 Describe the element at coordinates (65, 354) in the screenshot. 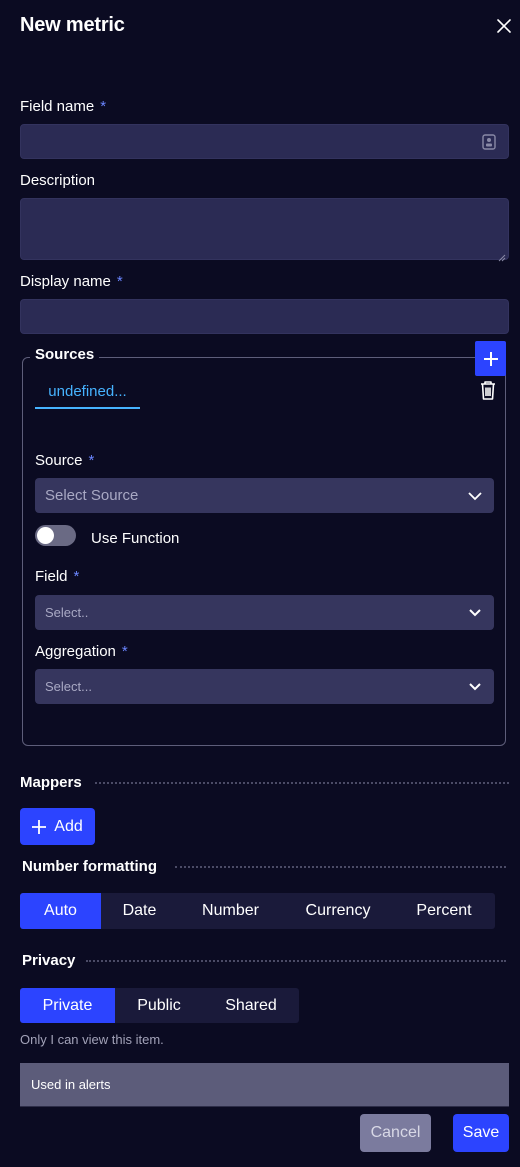

I see `sources-title: Sources` at that location.